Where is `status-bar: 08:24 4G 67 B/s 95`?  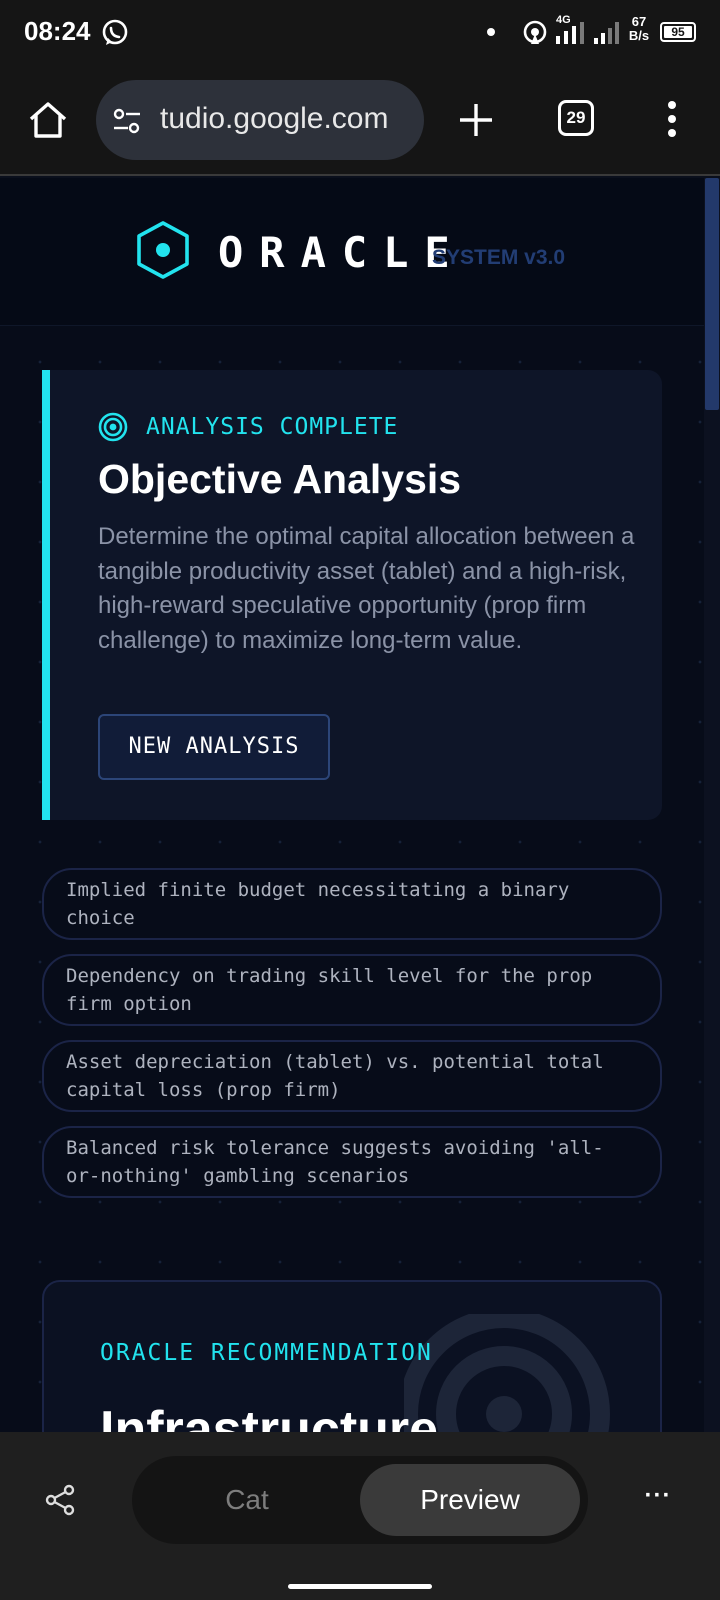
status-bar: 08:24 4G 67 B/s 95 is located at coordinates (360, 33).